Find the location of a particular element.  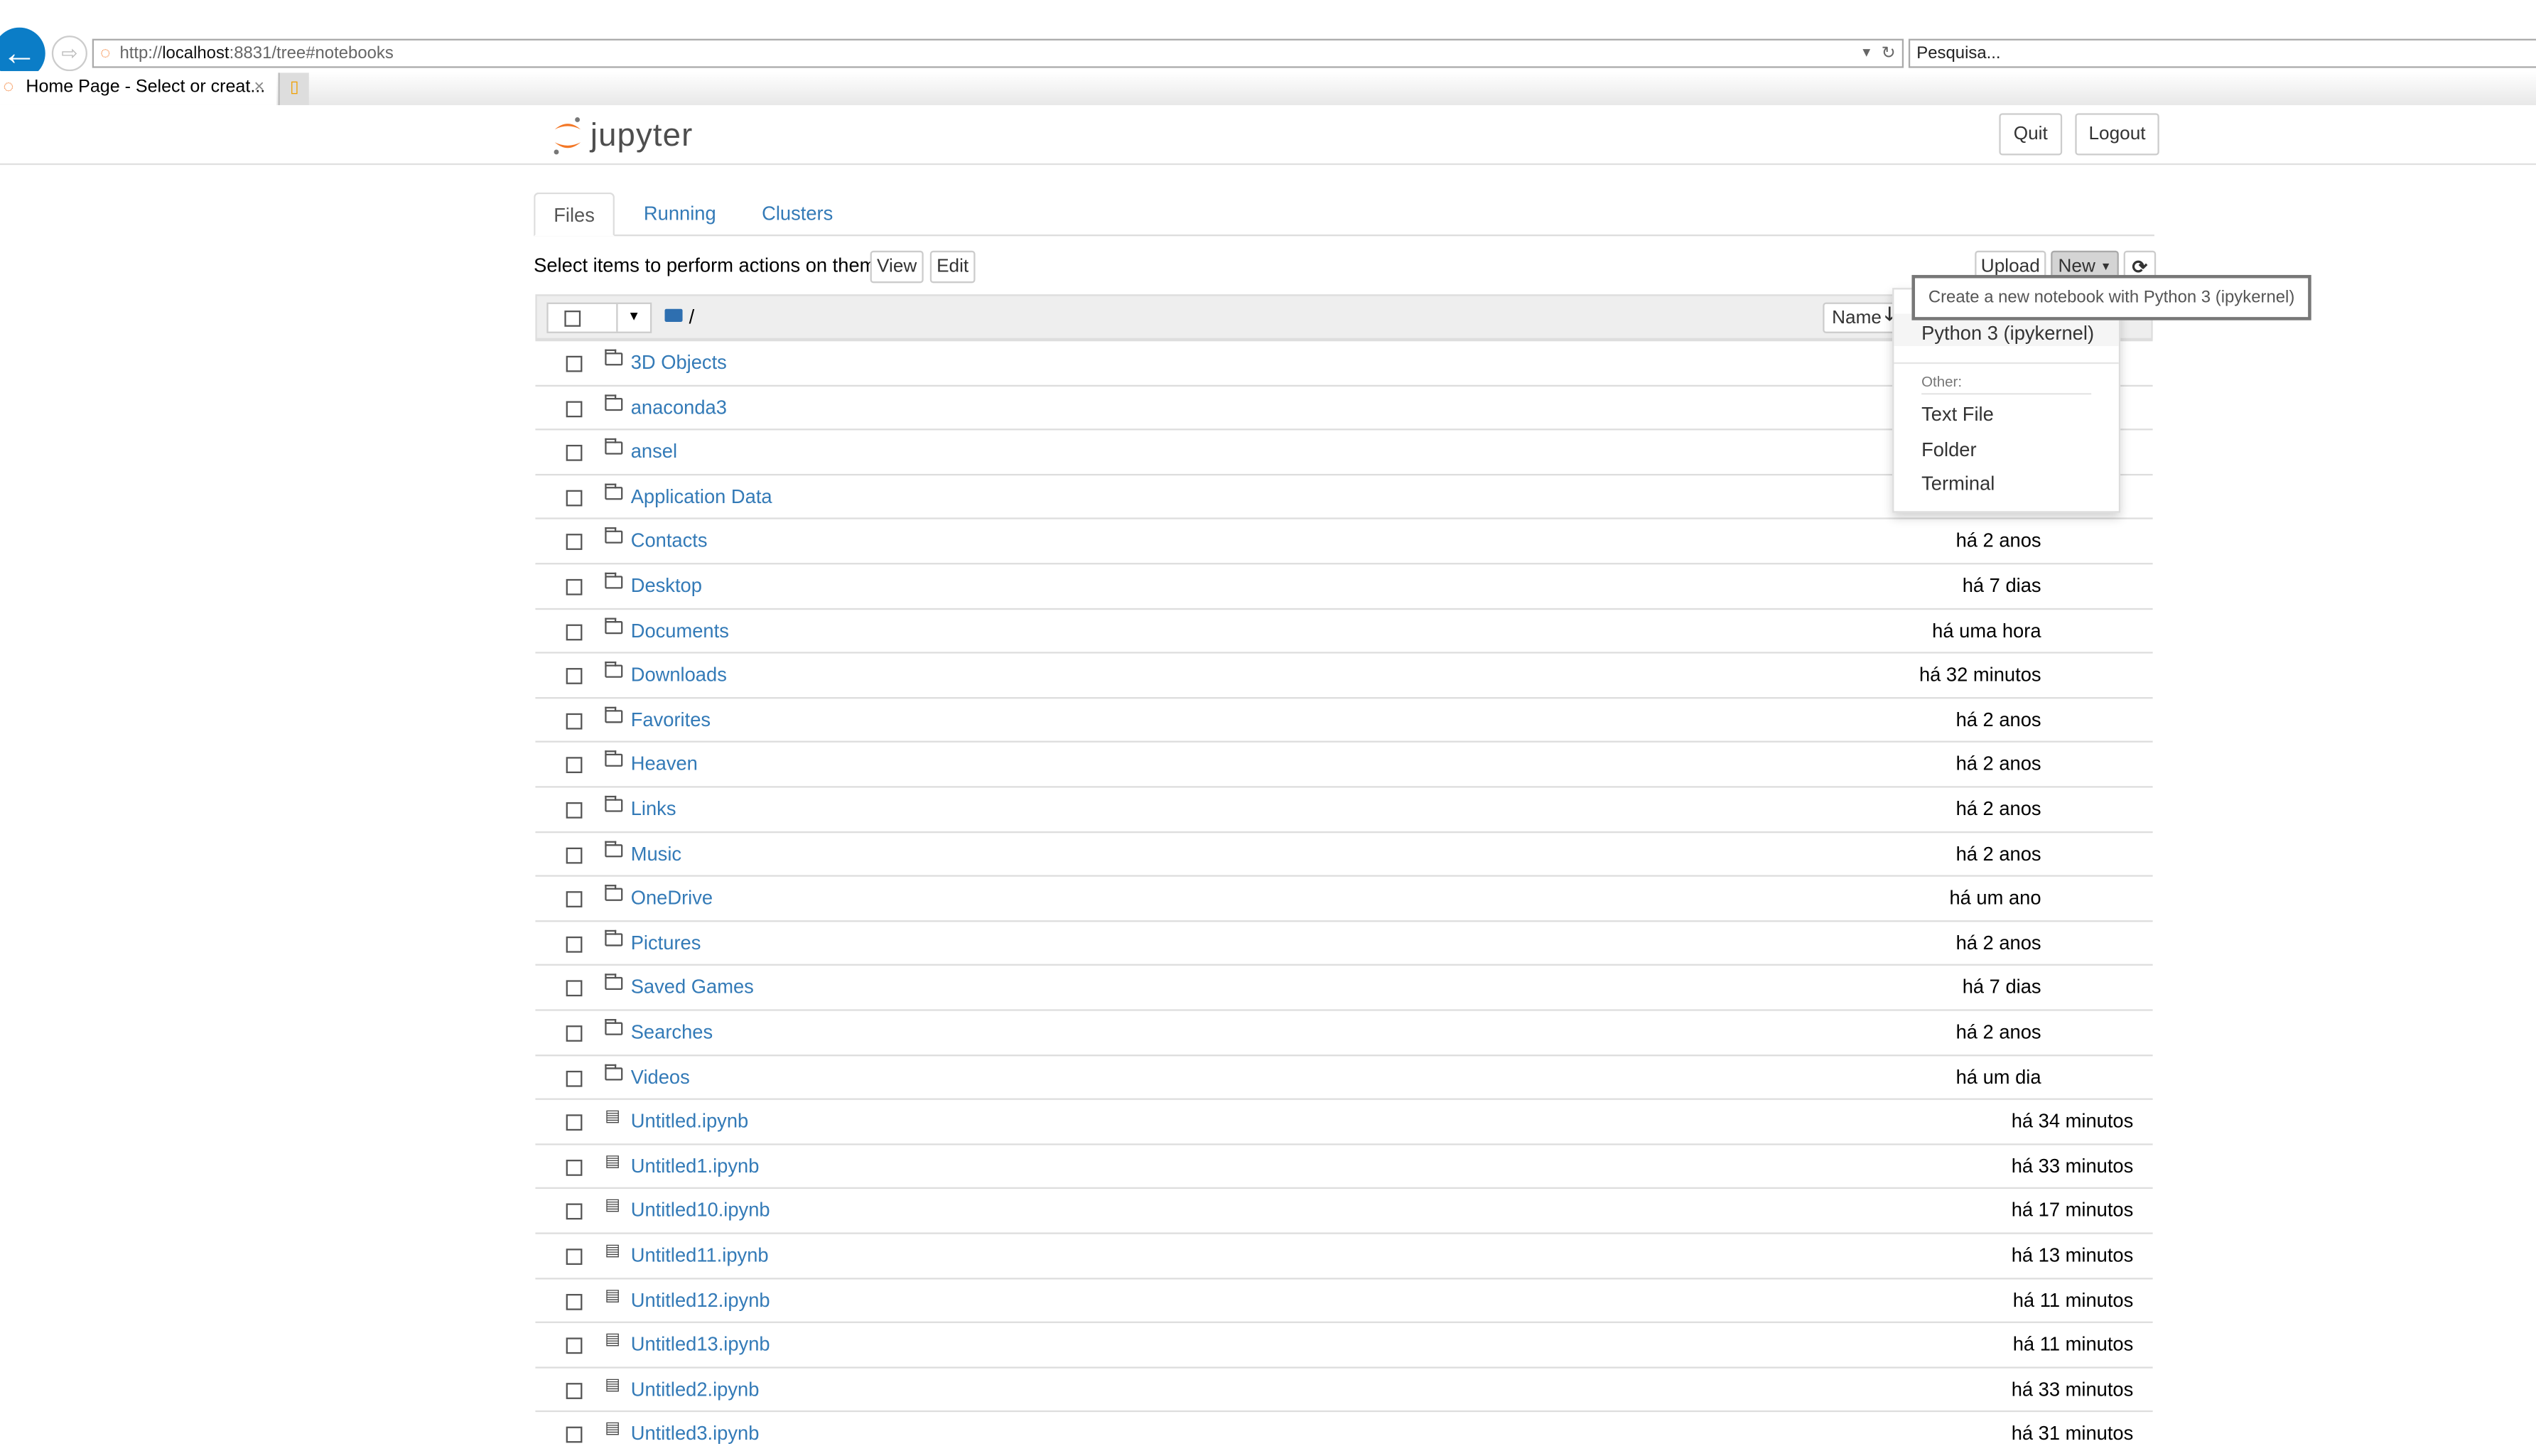

file-link: OneDrive is located at coordinates (672, 899).